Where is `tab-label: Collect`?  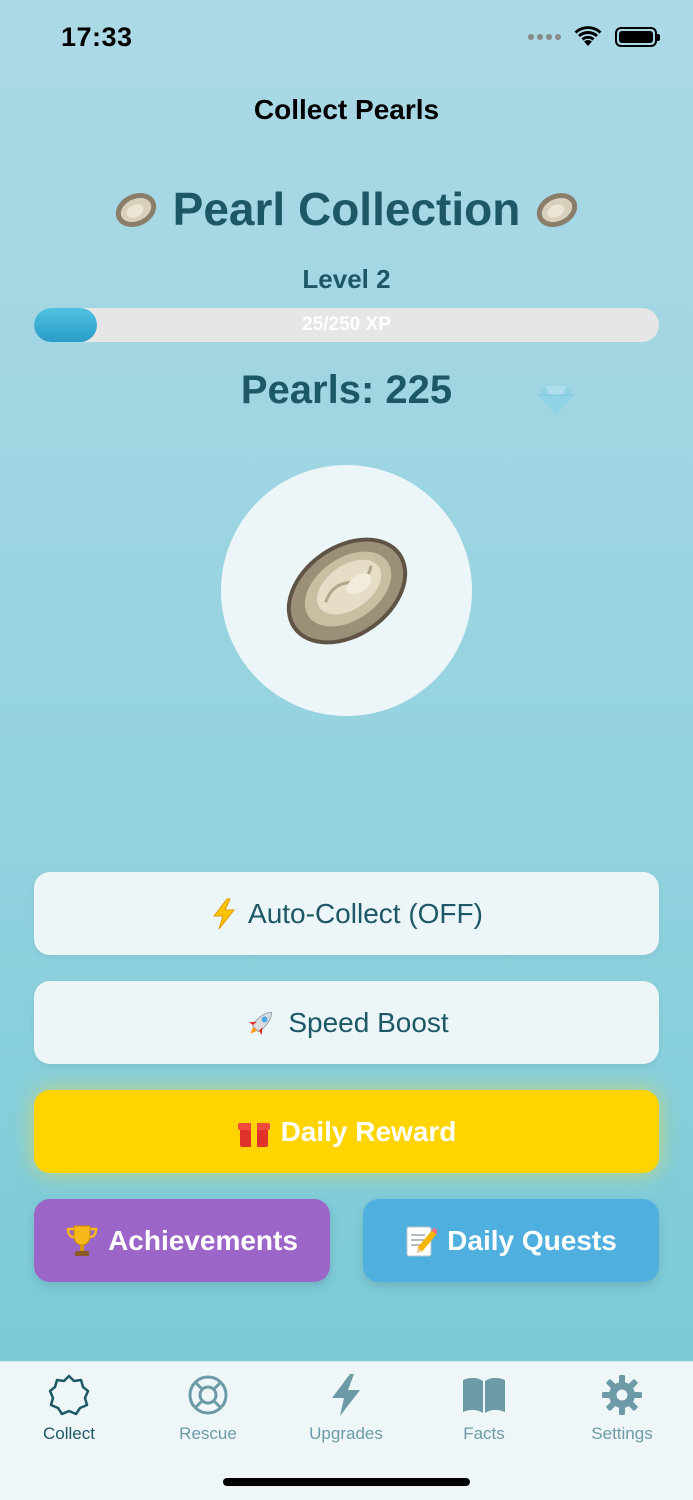 tab-label: Collect is located at coordinates (69, 1433).